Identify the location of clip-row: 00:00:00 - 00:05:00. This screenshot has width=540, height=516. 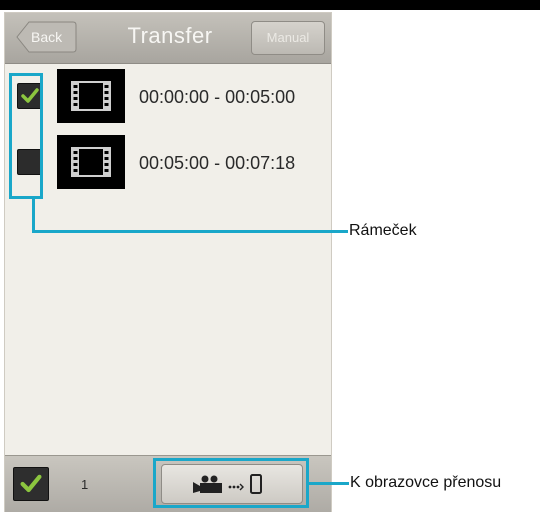
(168, 100).